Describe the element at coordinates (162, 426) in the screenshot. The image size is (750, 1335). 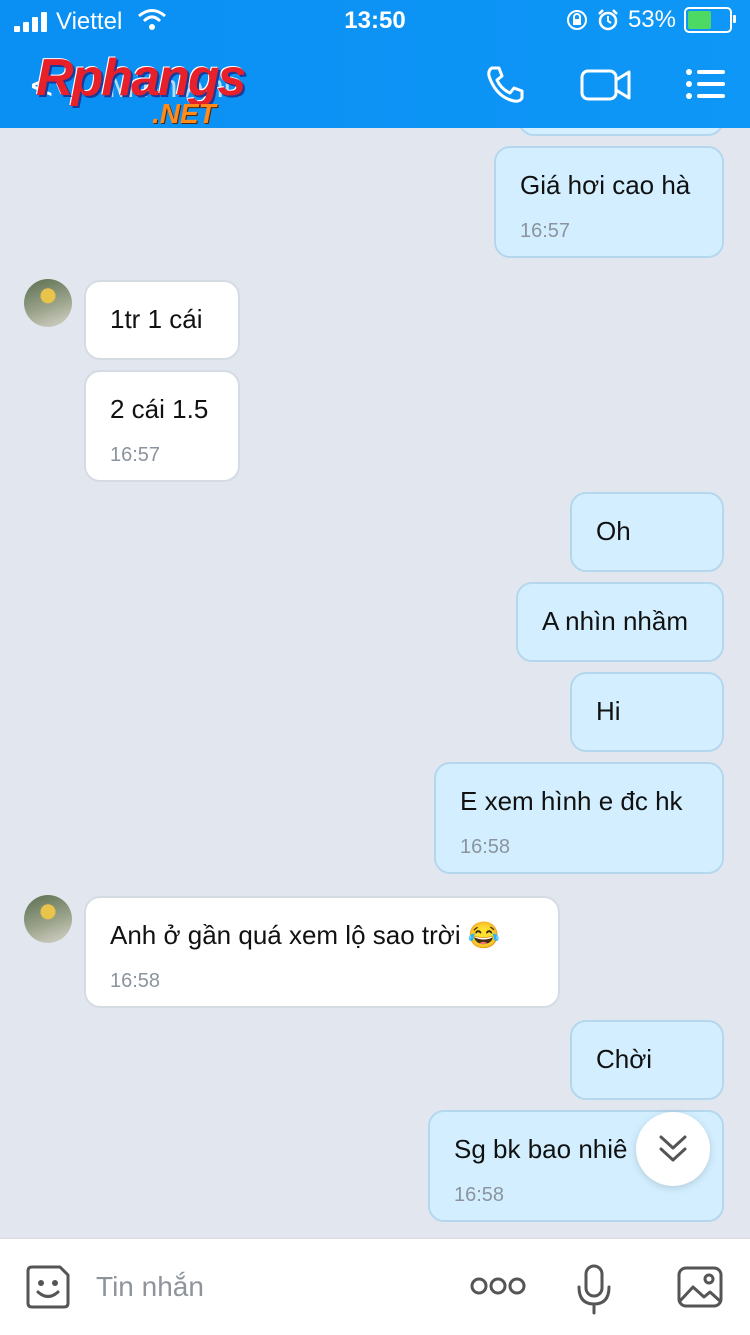
I see `message-bubble: 2 cái 1.5 16:57` at that location.